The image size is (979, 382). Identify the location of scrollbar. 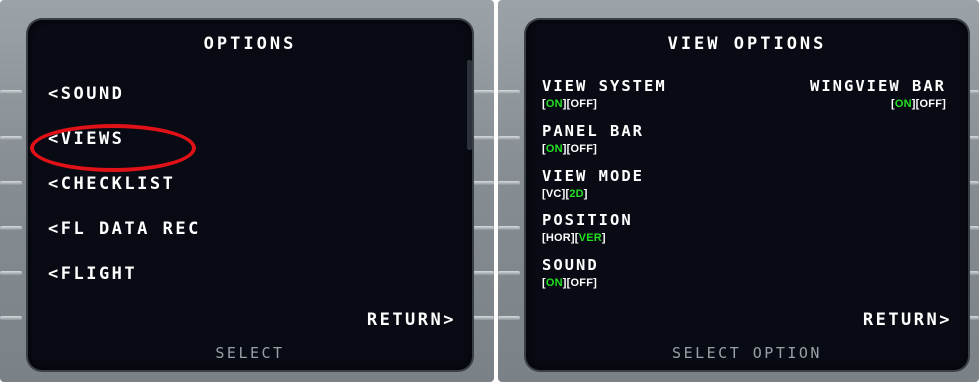
(469, 105).